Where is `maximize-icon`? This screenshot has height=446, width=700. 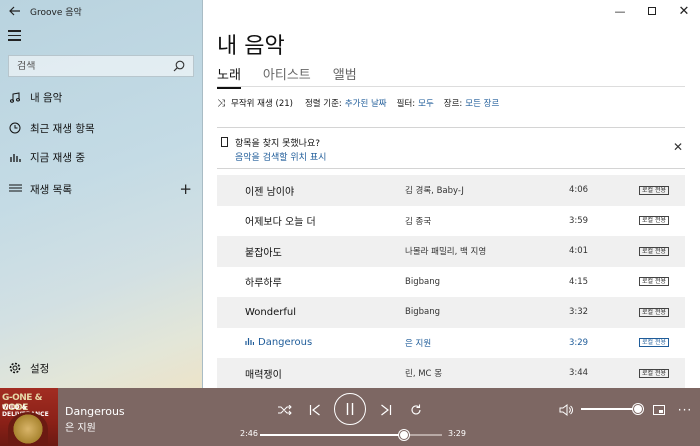
maximize-icon is located at coordinates (652, 11).